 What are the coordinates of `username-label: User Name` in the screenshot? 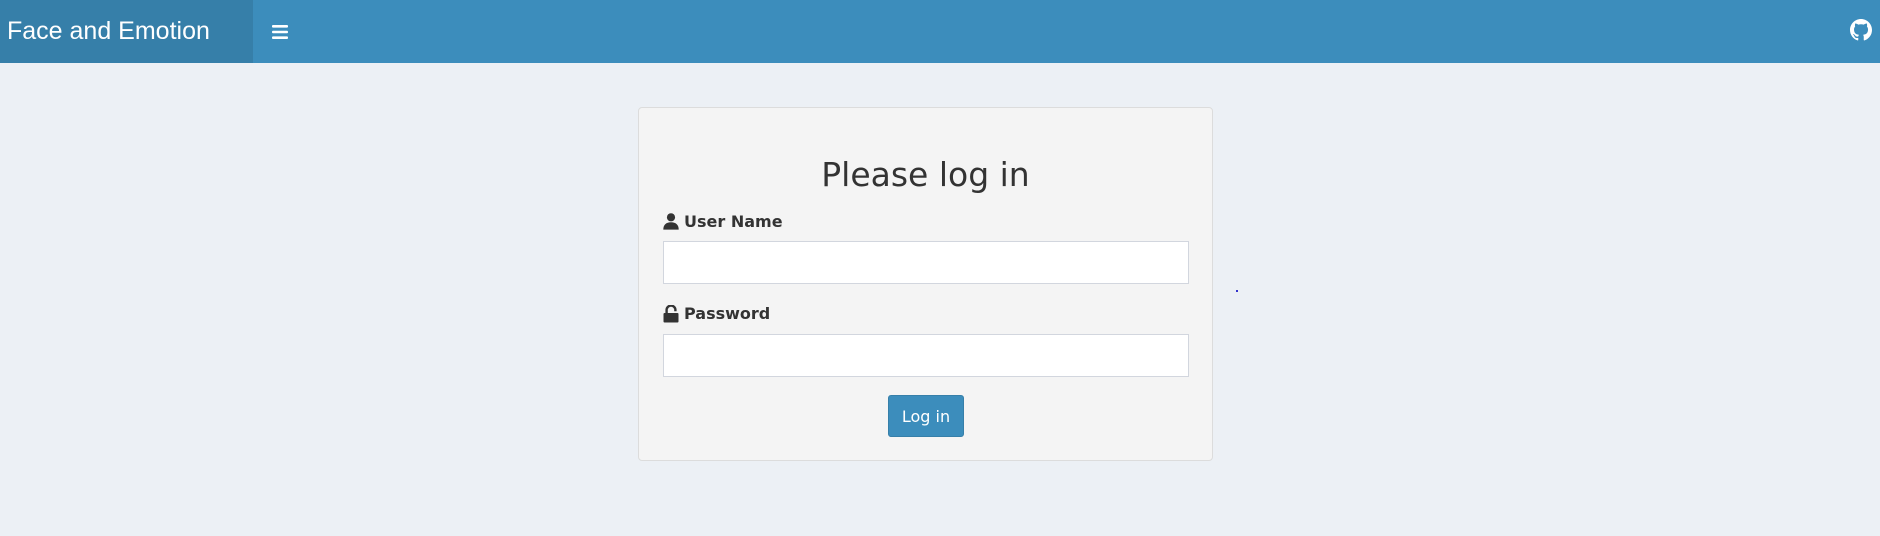 It's located at (723, 221).